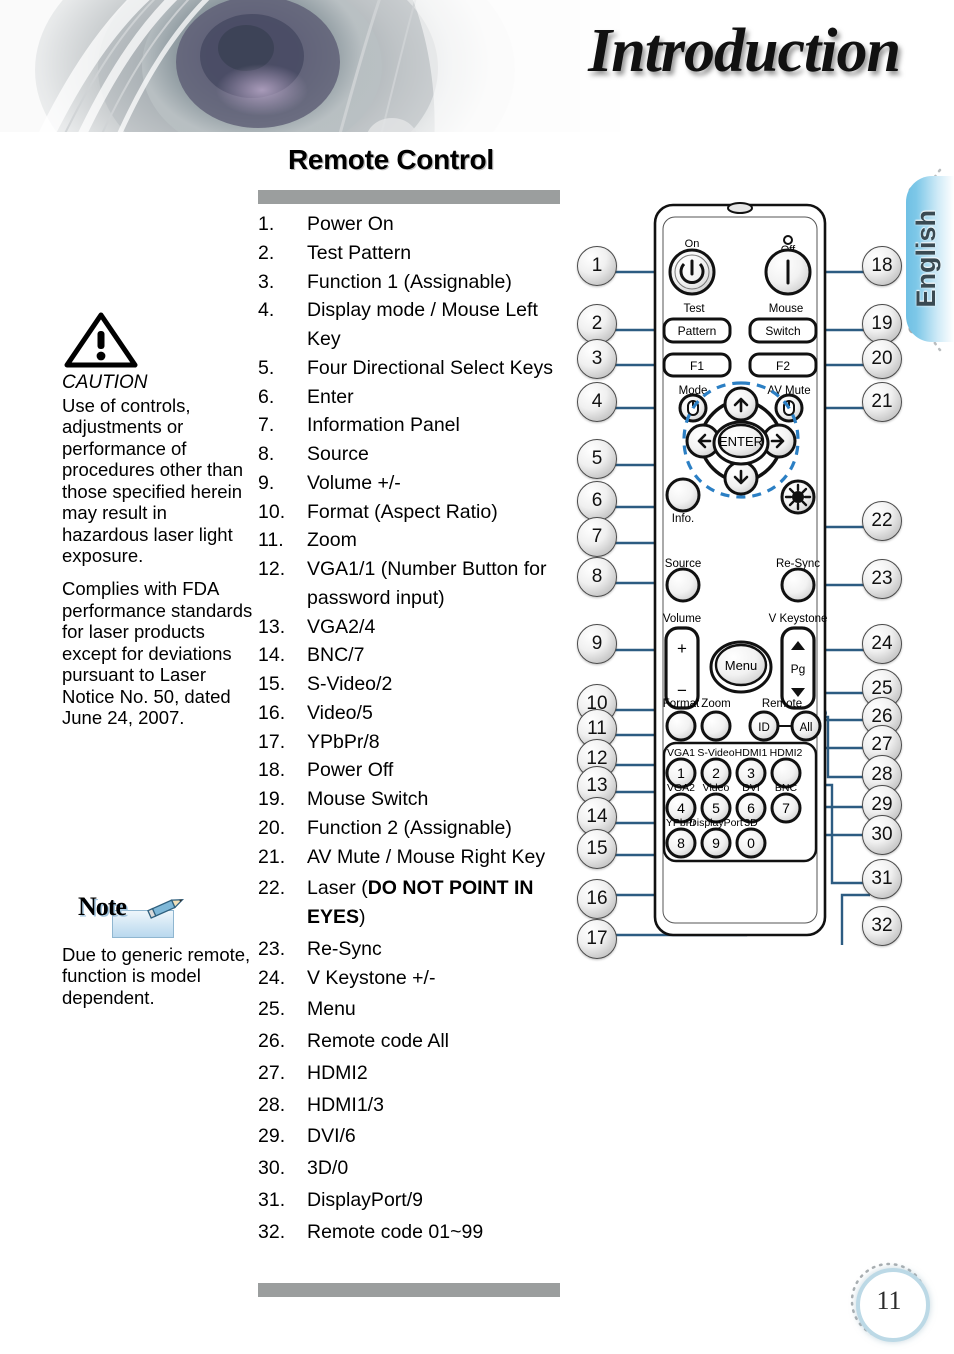 The width and height of the screenshot is (954, 1354). What do you see at coordinates (716, 788) in the screenshot?
I see `keypad-button-label: Video` at bounding box center [716, 788].